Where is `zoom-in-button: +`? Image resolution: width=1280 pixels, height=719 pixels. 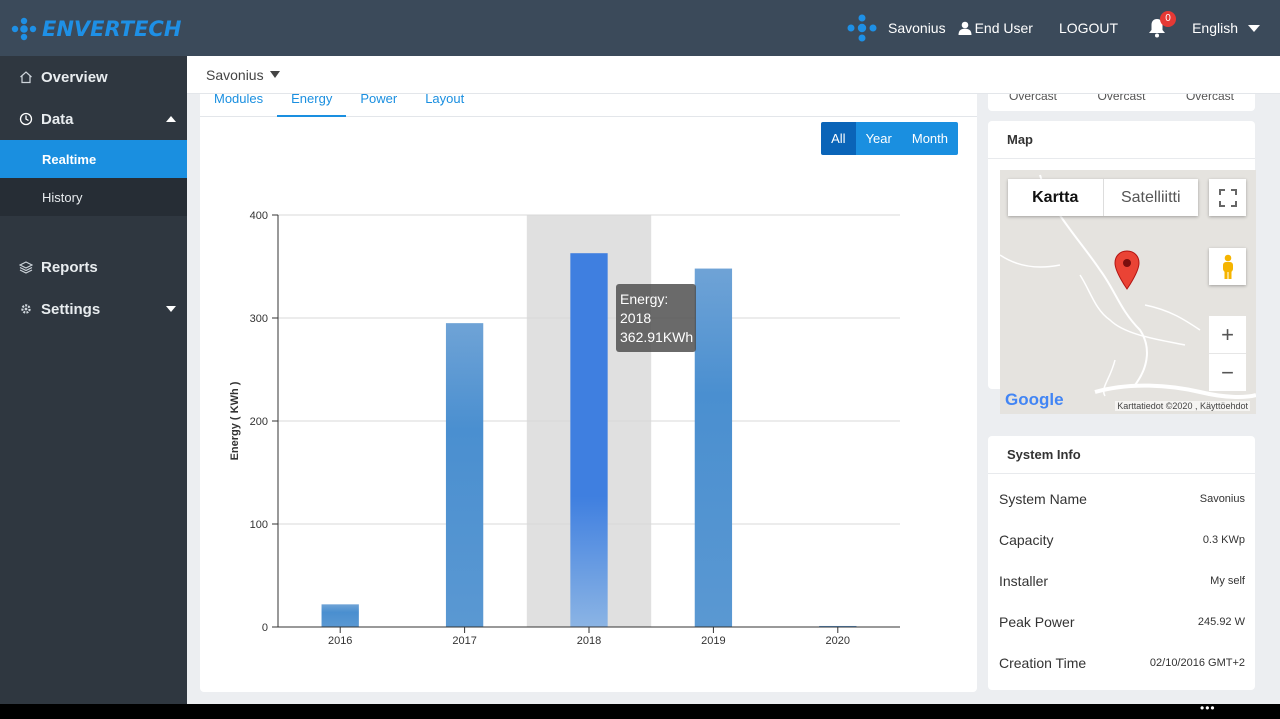
zoom-in-button: + is located at coordinates (1227, 335).